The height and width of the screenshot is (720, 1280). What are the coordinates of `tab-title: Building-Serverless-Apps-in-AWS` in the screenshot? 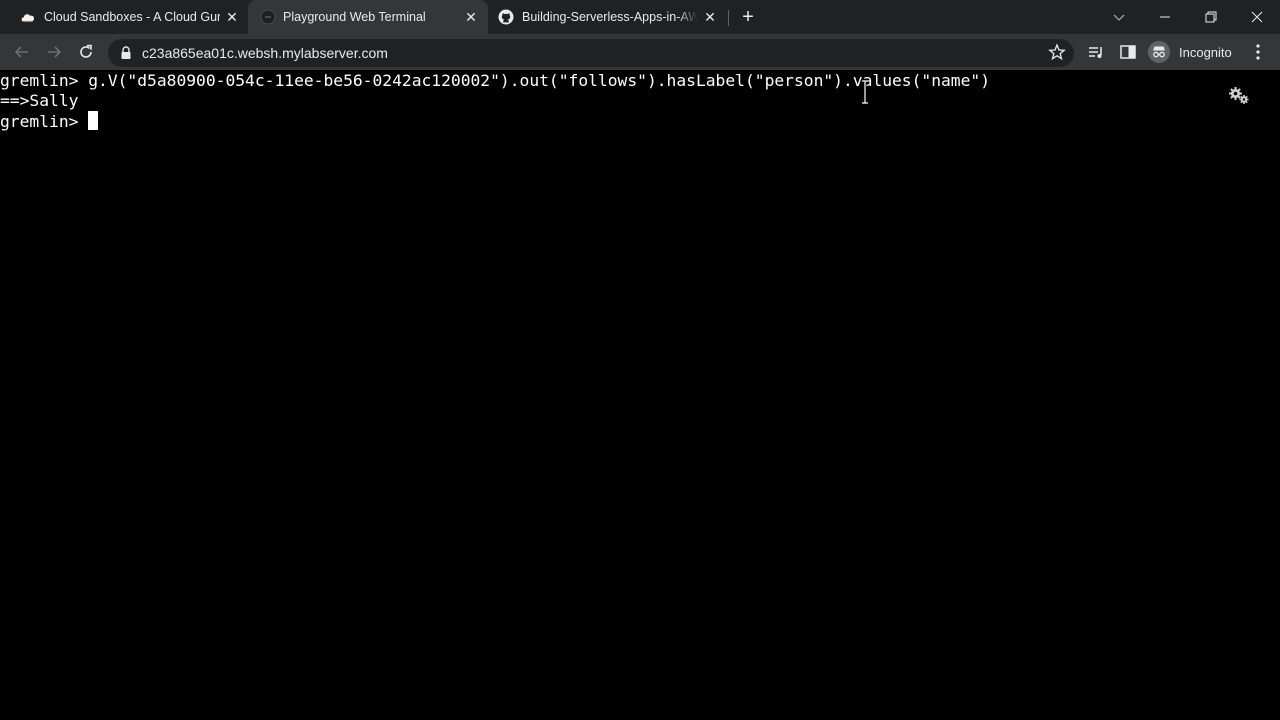 It's located at (610, 17).